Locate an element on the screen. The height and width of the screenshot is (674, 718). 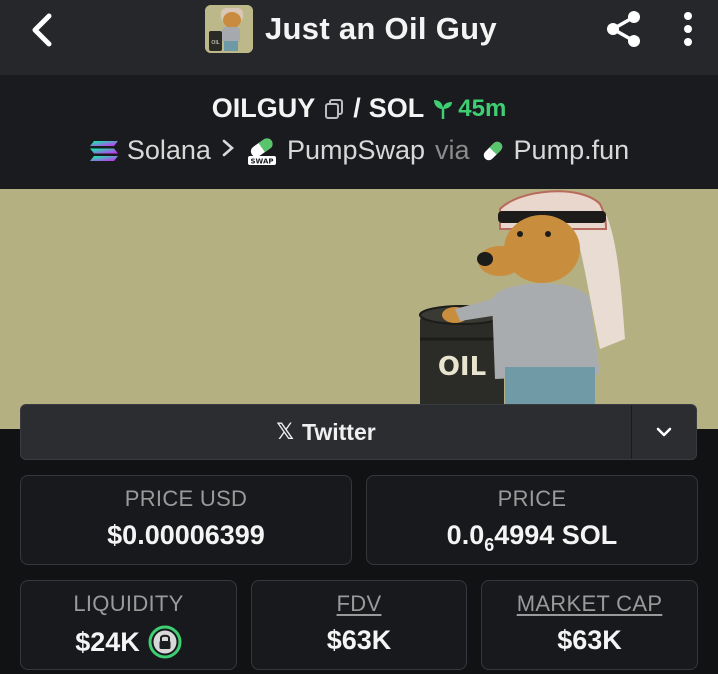
share-button is located at coordinates (624, 29).